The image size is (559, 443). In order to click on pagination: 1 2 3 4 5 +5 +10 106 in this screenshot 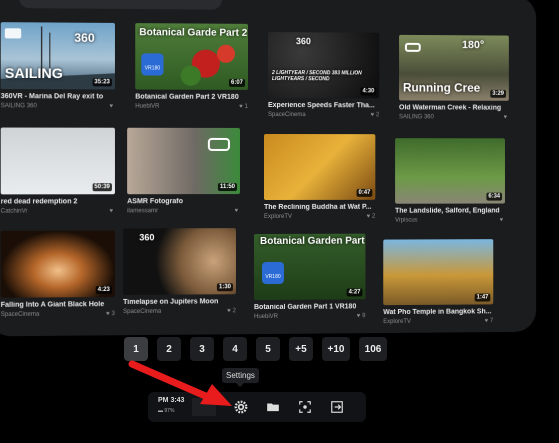, I will do `click(255, 349)`.